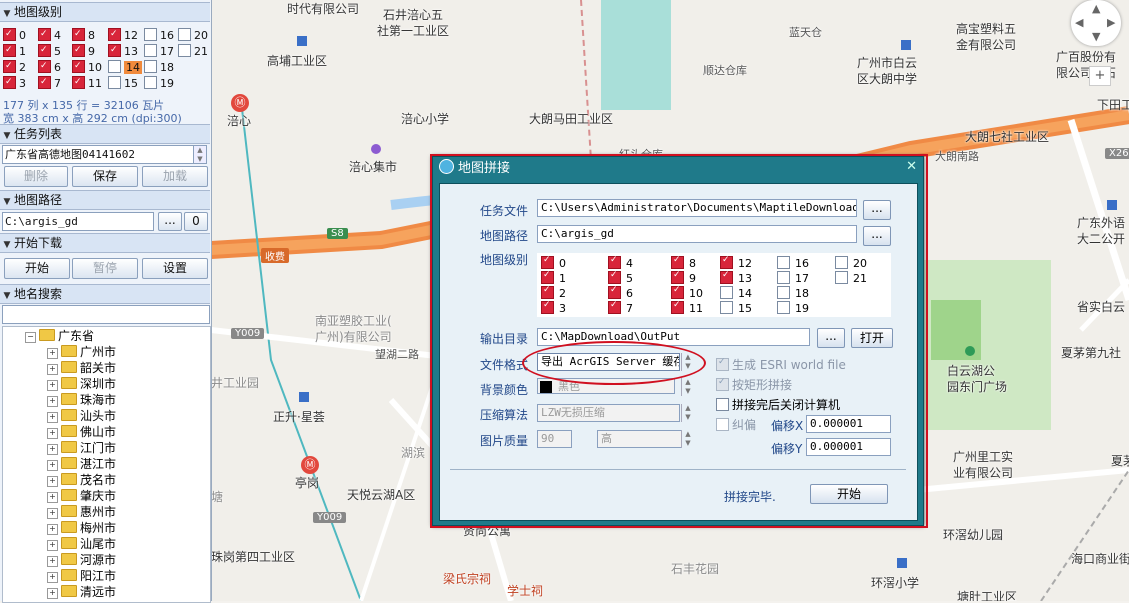 The height and width of the screenshot is (603, 1129). I want to click on compression-dropdown-icon: ▲ ▼, so click(687, 413).